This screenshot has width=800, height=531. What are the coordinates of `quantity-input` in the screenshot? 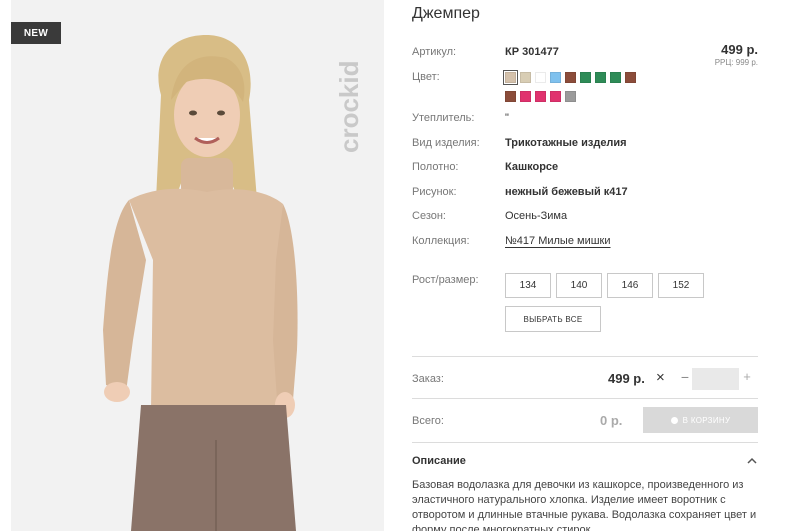 It's located at (715, 379).